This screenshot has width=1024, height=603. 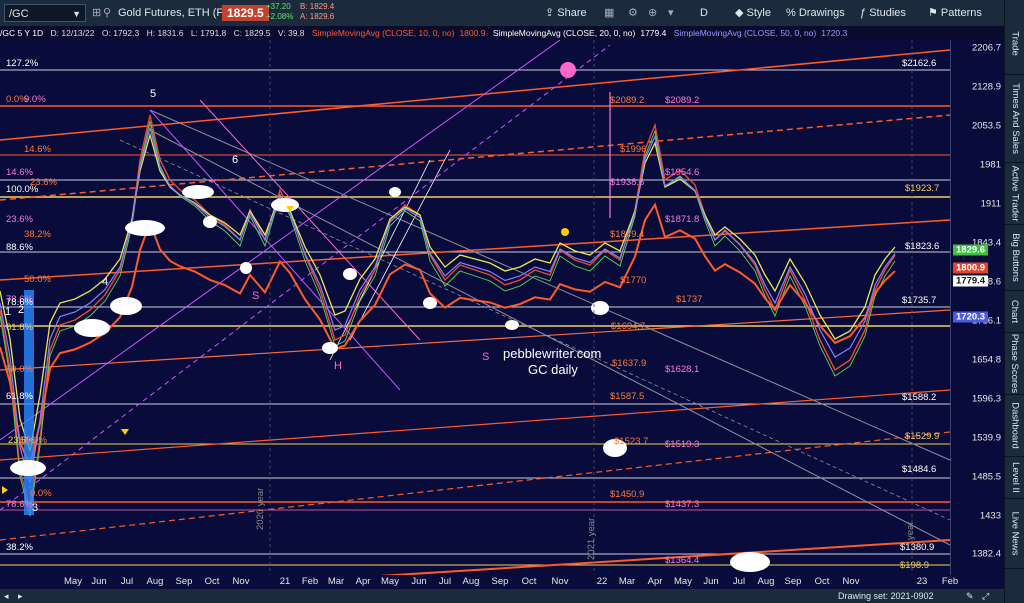 I want to click on patterns-icon: ⚑, so click(x=934, y=13).